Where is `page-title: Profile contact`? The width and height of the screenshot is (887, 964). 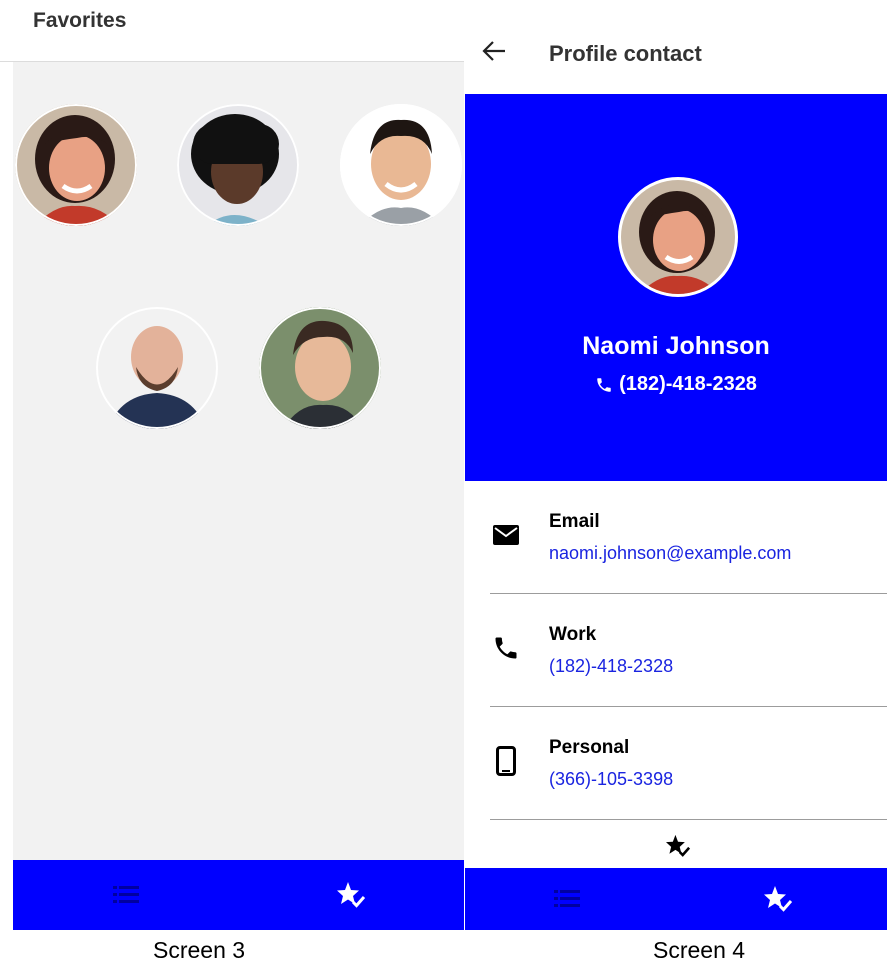 page-title: Profile contact is located at coordinates (625, 53).